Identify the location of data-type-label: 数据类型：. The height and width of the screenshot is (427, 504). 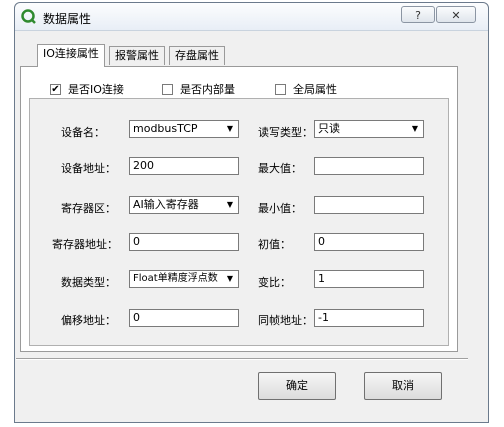
(88, 282).